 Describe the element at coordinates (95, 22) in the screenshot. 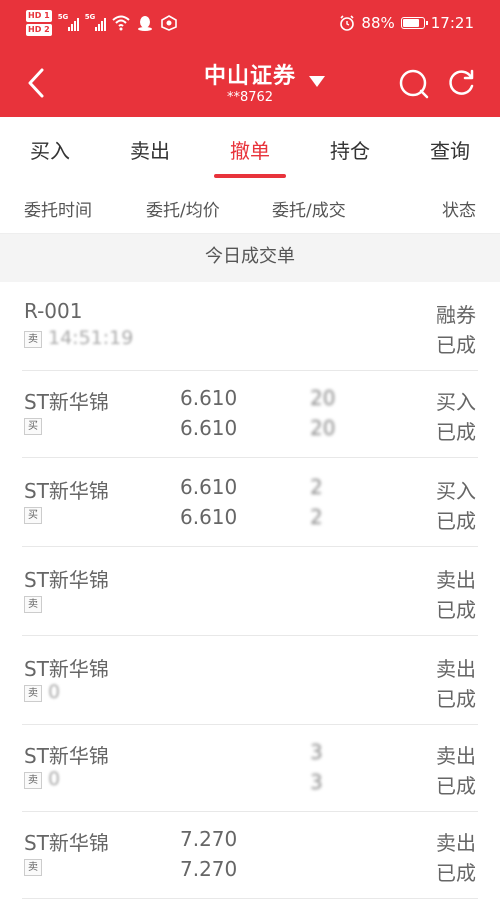

I see `signal-2-icon: 5G` at that location.